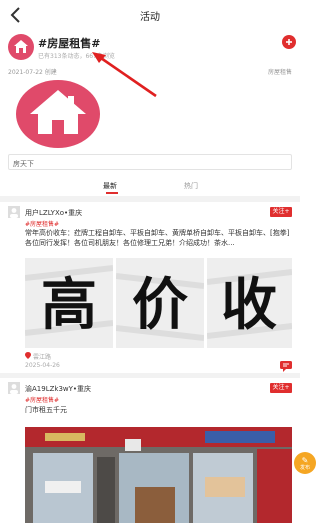 This screenshot has height=523, width=320. What do you see at coordinates (21, 47) in the screenshot?
I see `topic-house-icon` at bounding box center [21, 47].